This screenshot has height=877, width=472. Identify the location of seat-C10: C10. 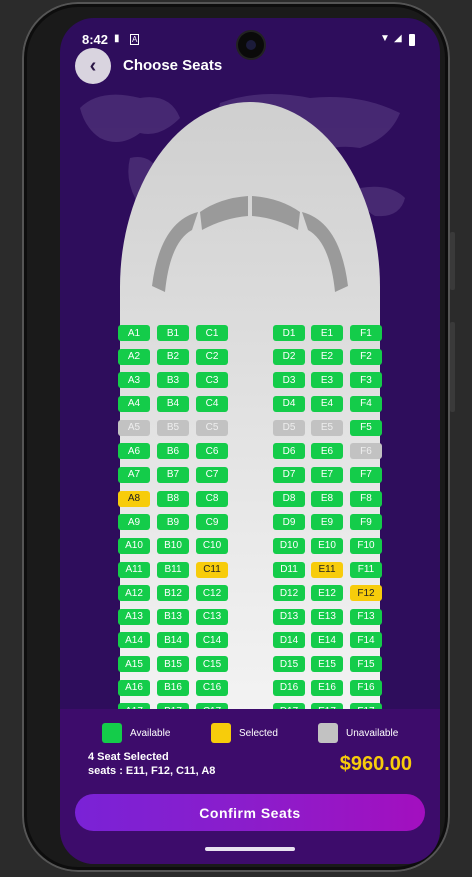
(212, 545).